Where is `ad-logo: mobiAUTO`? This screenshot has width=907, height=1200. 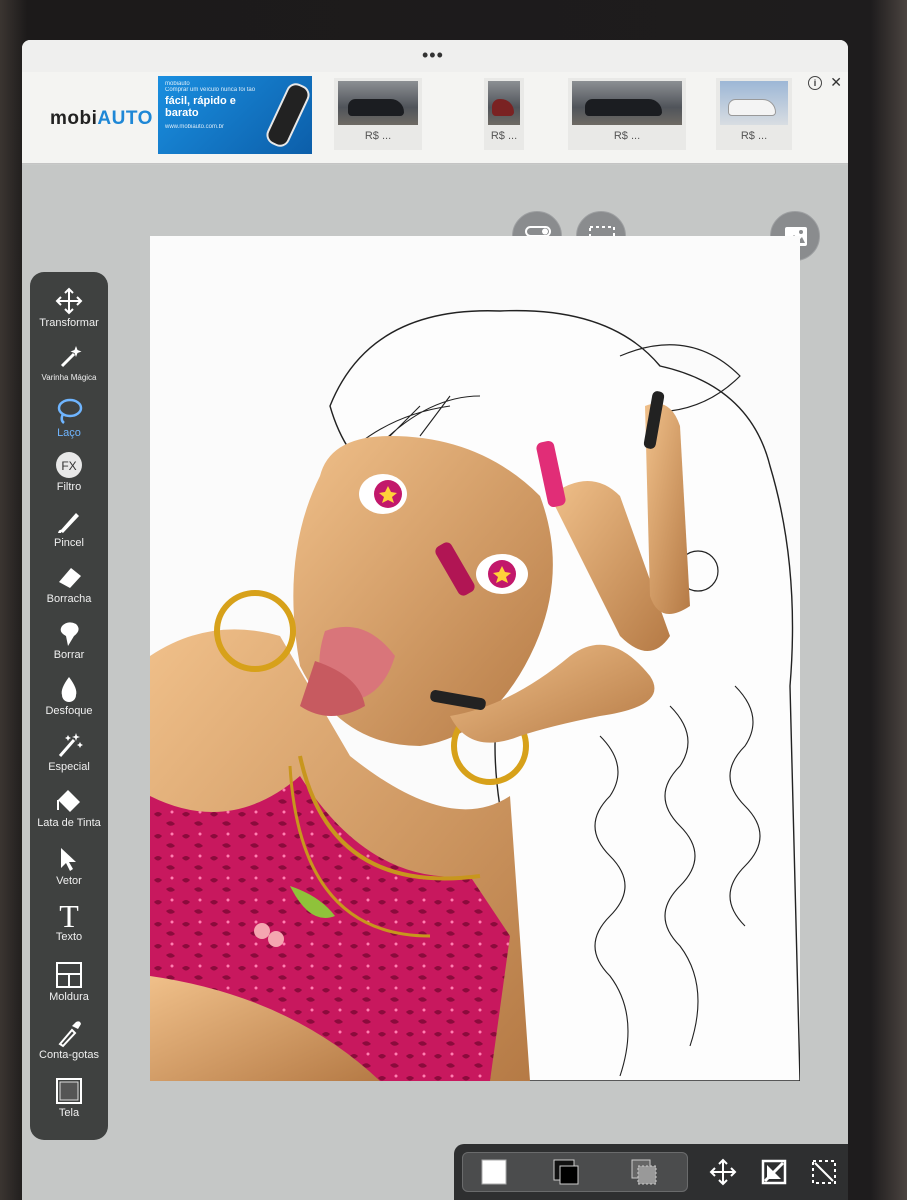
ad-logo: mobiAUTO is located at coordinates (101, 119).